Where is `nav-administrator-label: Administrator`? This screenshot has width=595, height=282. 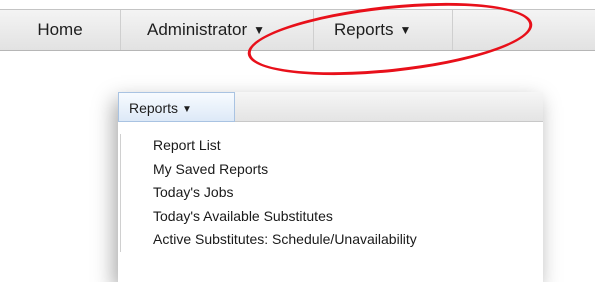
nav-administrator-label: Administrator is located at coordinates (197, 29).